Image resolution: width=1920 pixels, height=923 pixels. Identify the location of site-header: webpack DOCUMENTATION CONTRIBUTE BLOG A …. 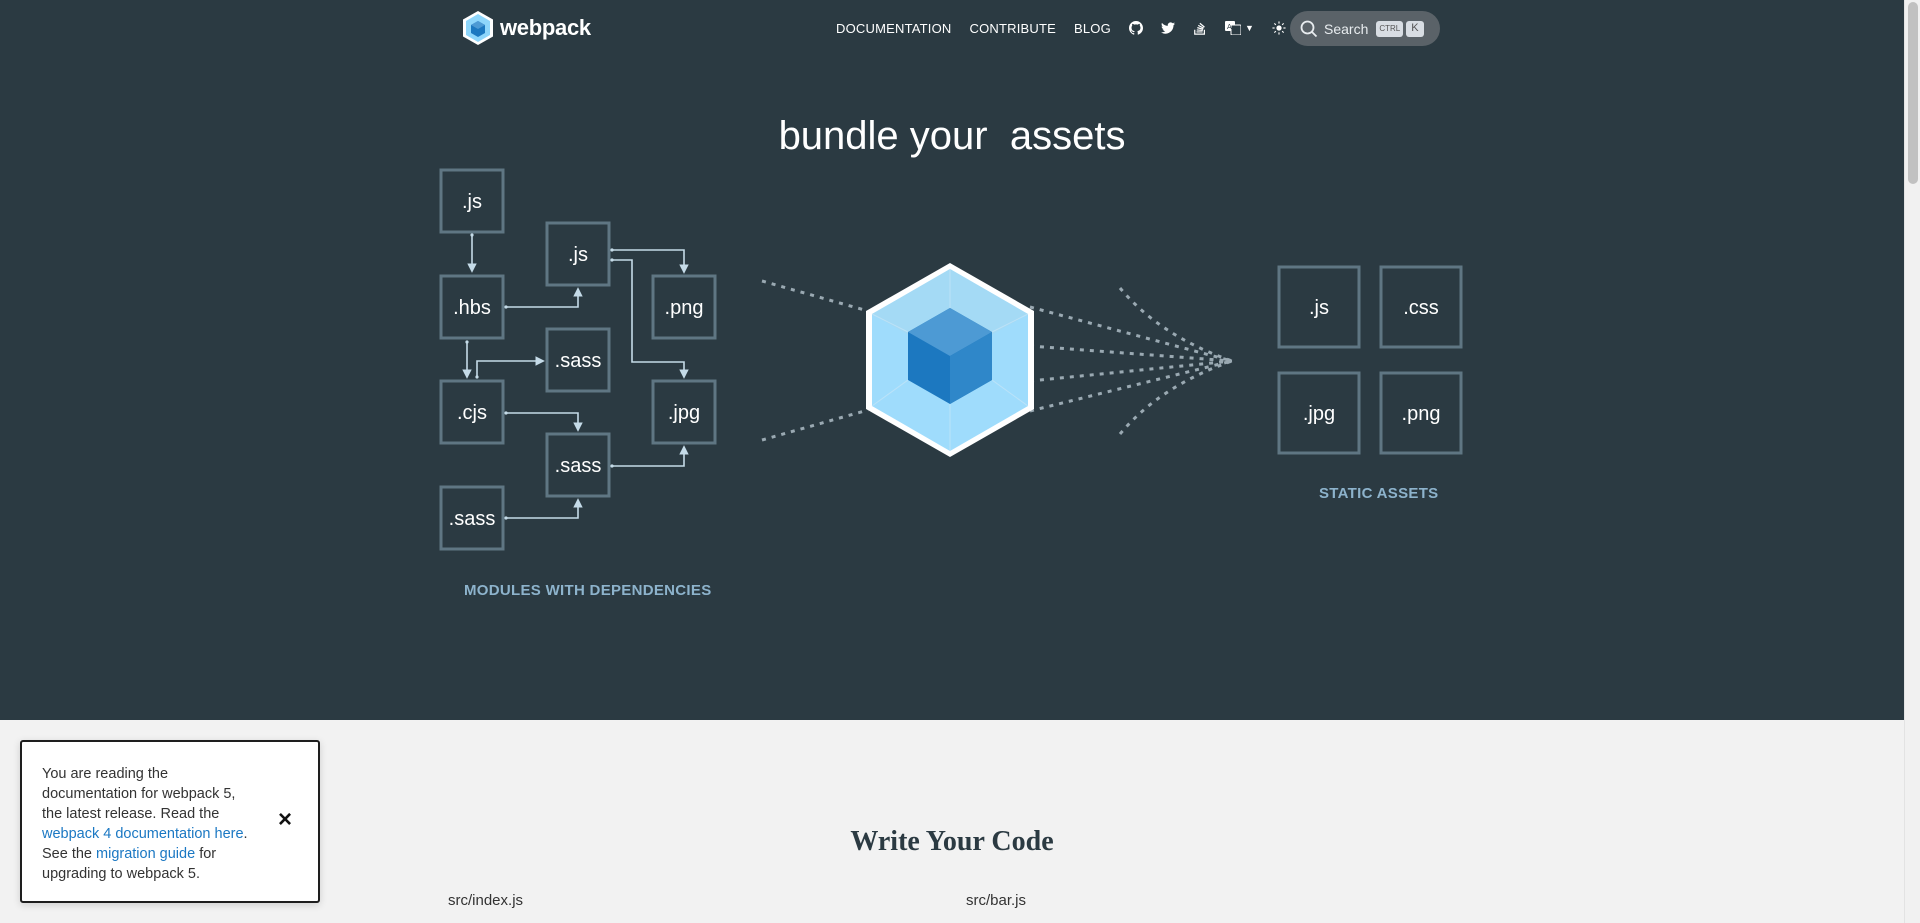
(952, 28).